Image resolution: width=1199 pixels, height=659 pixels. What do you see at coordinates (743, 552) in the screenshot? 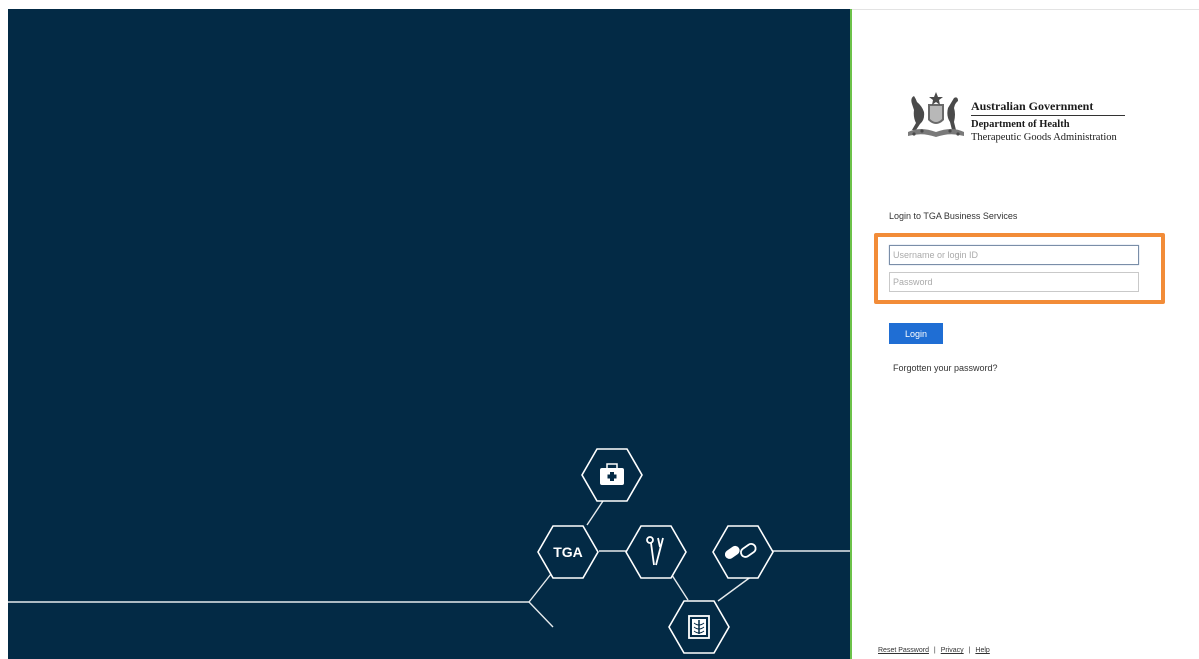
I see `pills-hexagon` at bounding box center [743, 552].